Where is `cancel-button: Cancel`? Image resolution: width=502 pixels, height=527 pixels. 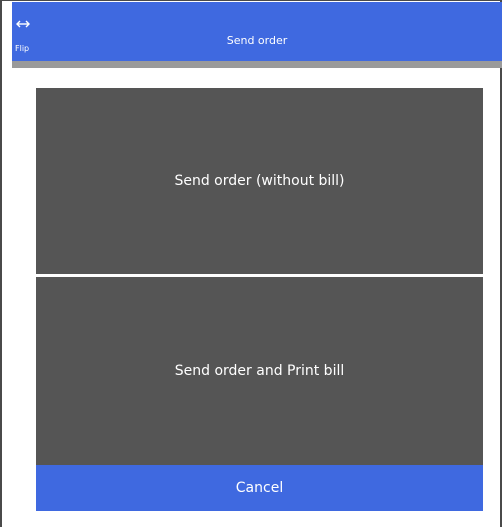
cancel-button: Cancel is located at coordinates (259, 488).